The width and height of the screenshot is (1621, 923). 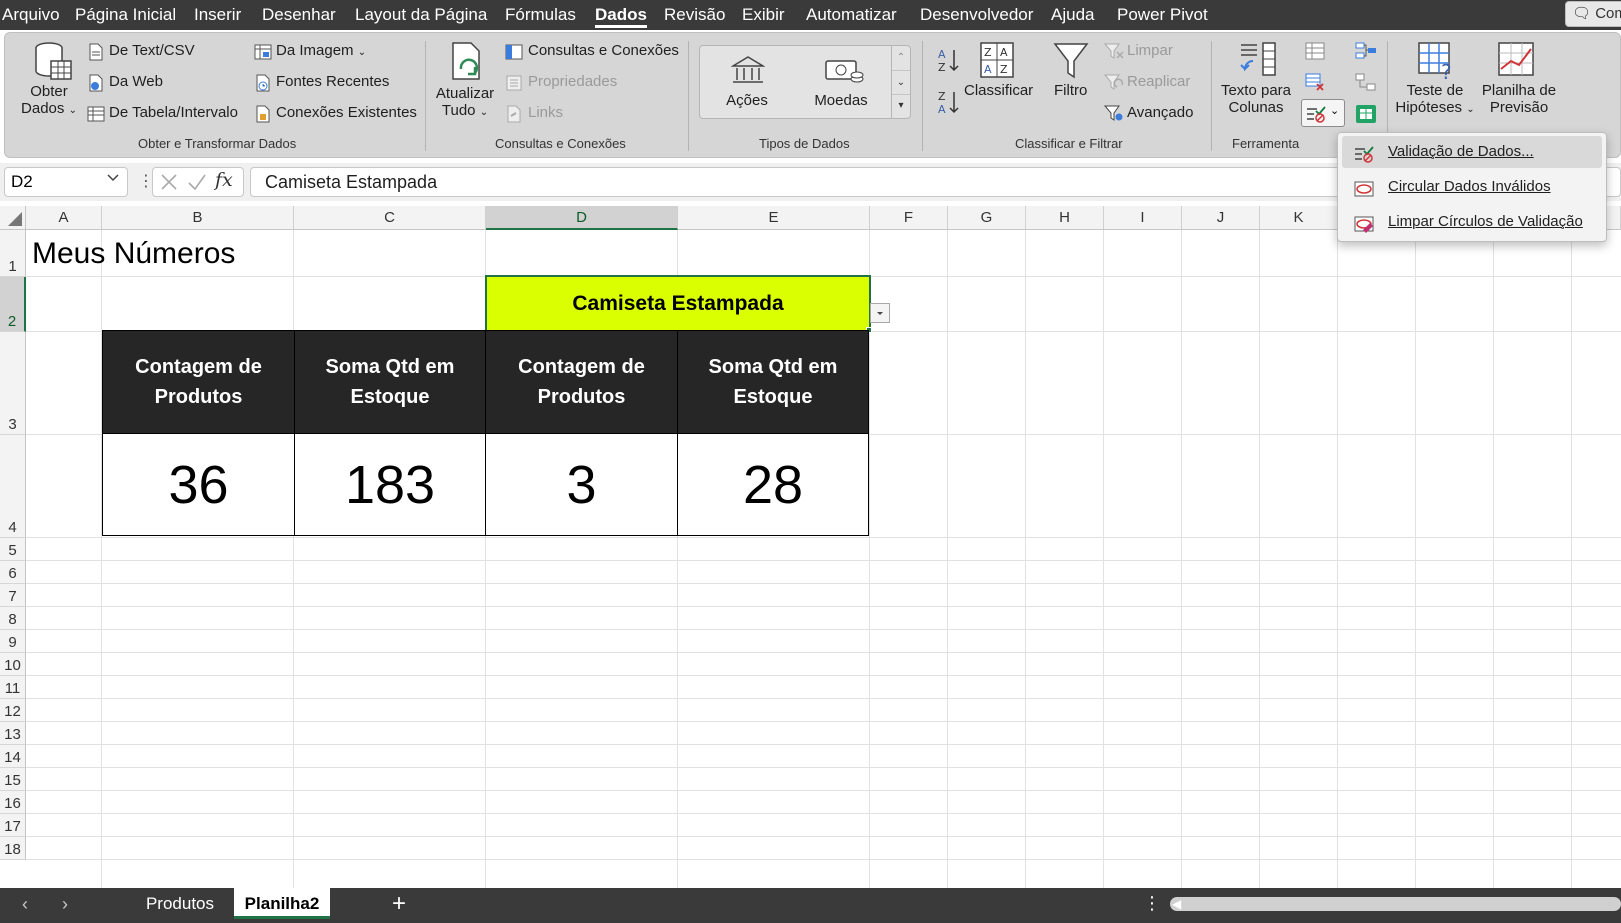 I want to click on data-validation-button: ⌄, so click(x=1323, y=113).